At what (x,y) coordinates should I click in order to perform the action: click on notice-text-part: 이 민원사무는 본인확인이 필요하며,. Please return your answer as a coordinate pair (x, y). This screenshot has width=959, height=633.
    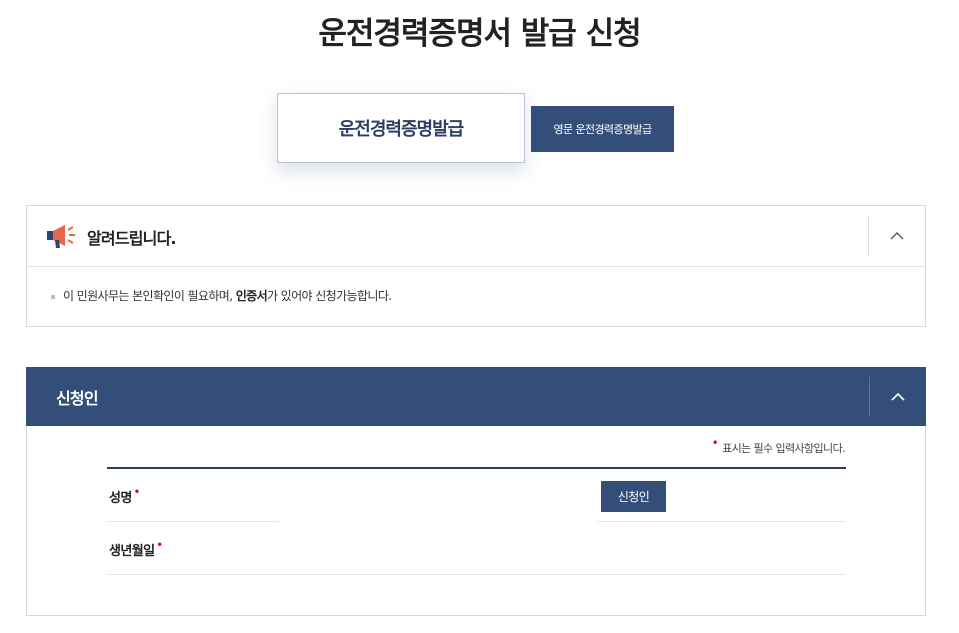
    Looking at the image, I should click on (149, 296).